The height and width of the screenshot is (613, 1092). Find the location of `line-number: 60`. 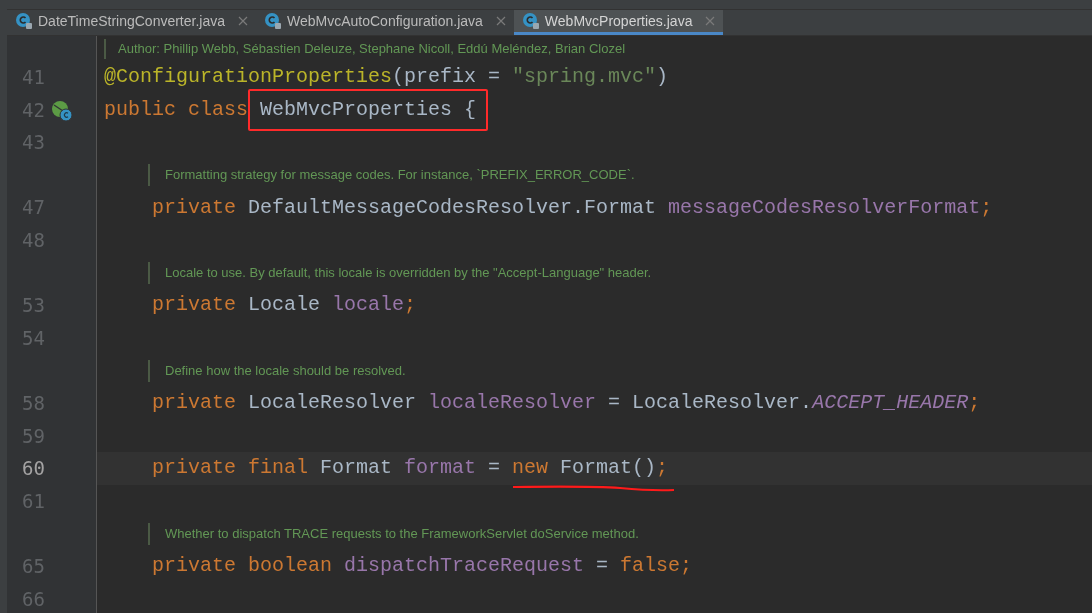

line-number: 60 is located at coordinates (33, 469).